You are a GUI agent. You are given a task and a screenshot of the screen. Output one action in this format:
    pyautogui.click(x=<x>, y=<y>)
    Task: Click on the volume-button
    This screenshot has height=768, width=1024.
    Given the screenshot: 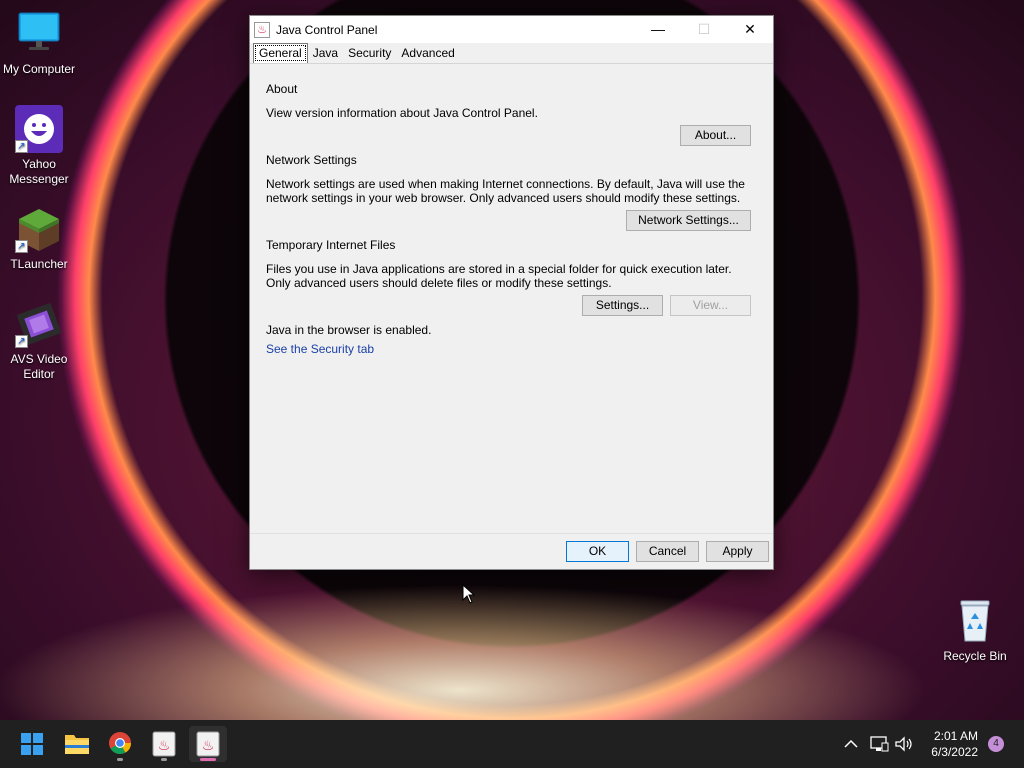 What is the action you would take?
    pyautogui.click(x=904, y=744)
    